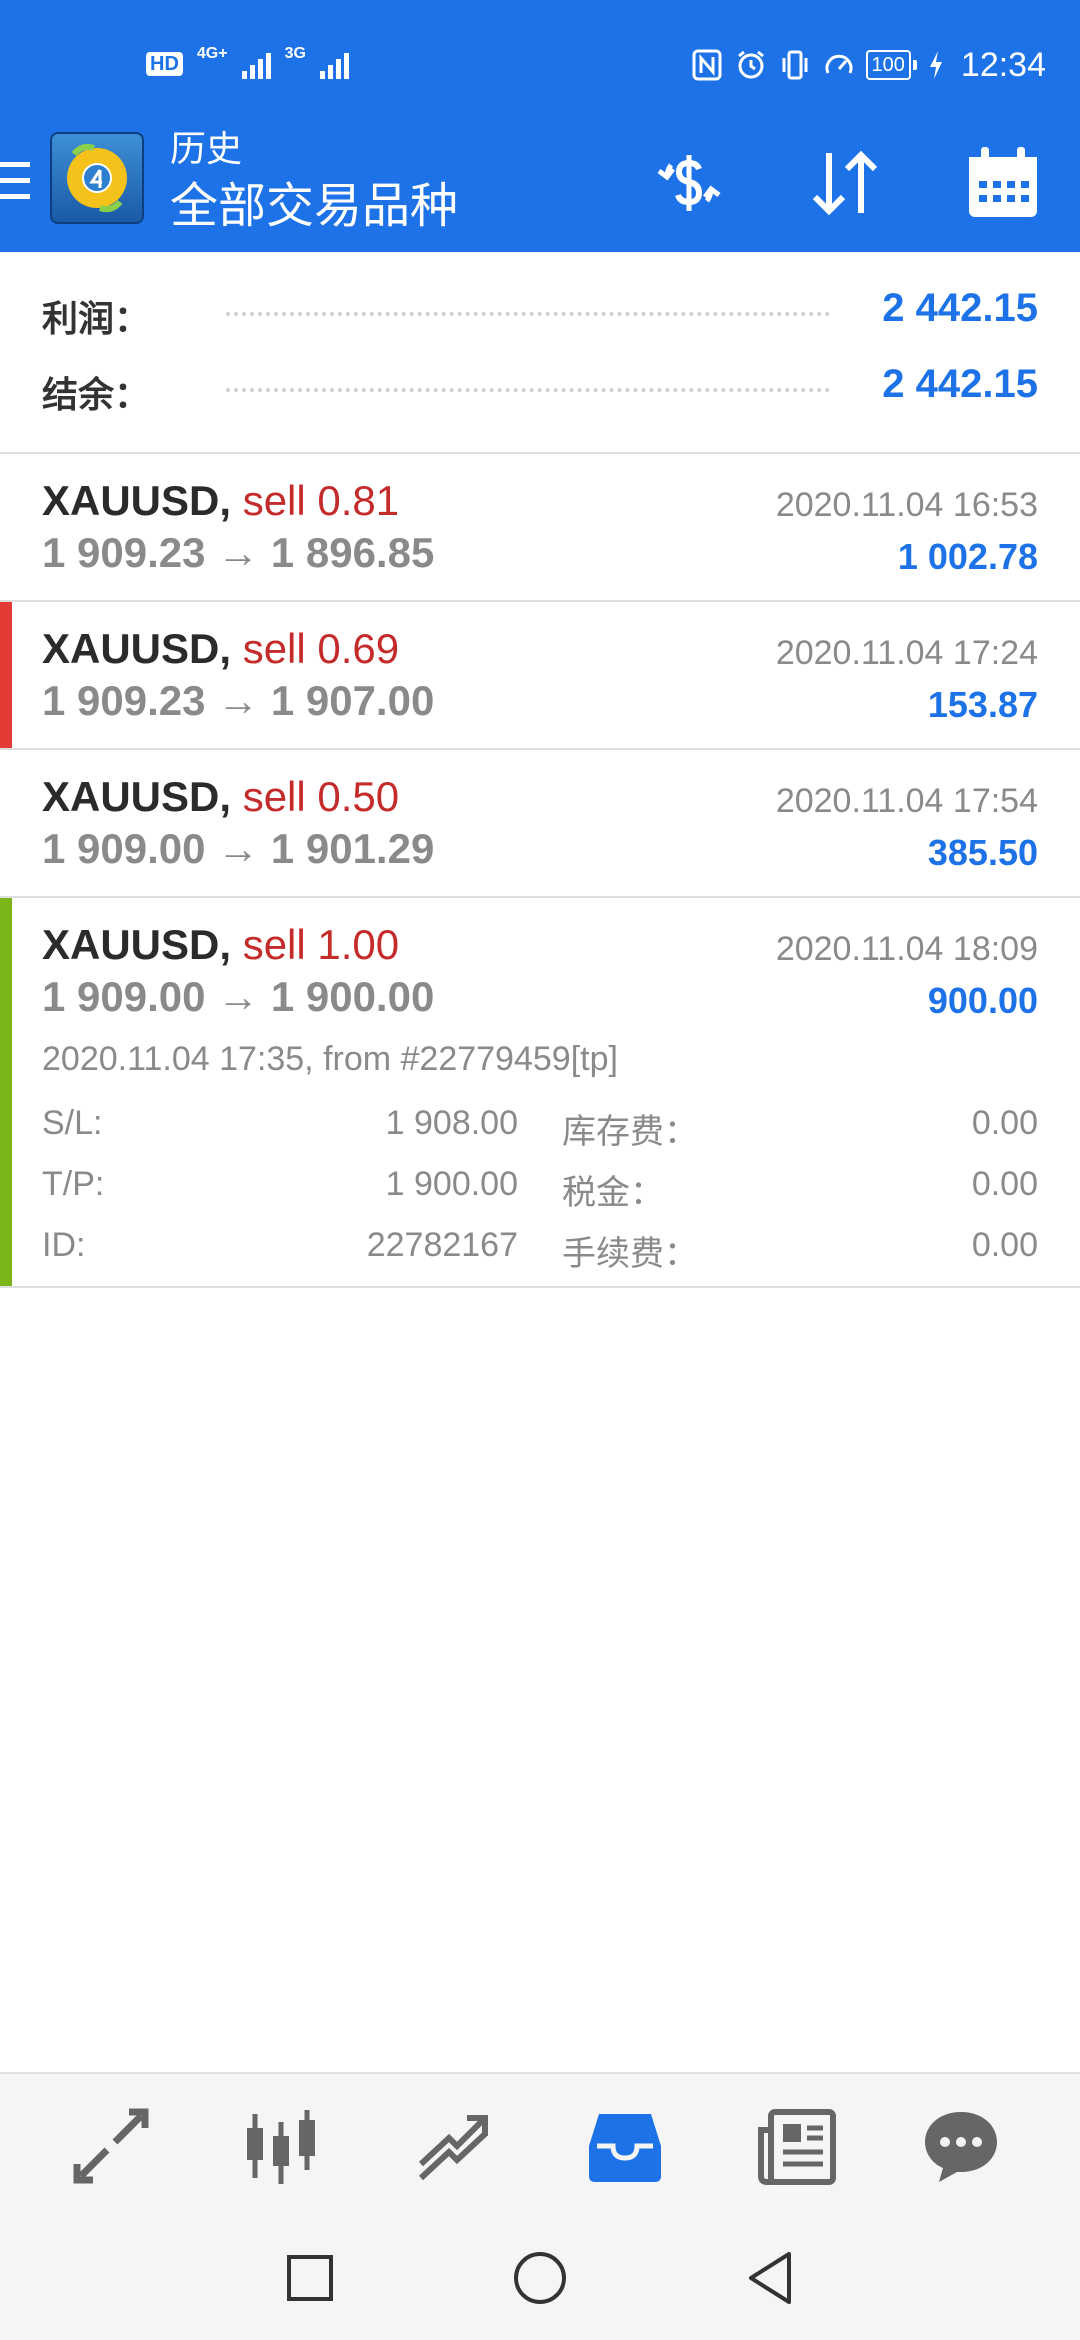 The height and width of the screenshot is (2340, 1080). I want to click on detail-row-tp: T/P: 1 900.00 税金： 0.00, so click(540, 1185).